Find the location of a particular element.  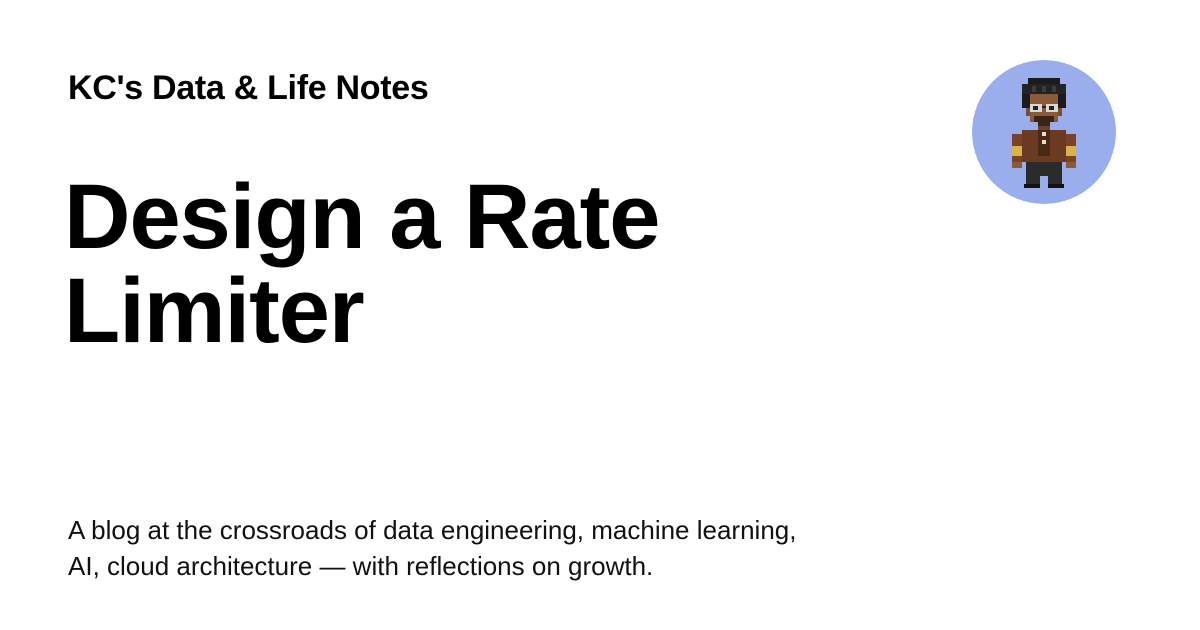

avatar is located at coordinates (1044, 132).